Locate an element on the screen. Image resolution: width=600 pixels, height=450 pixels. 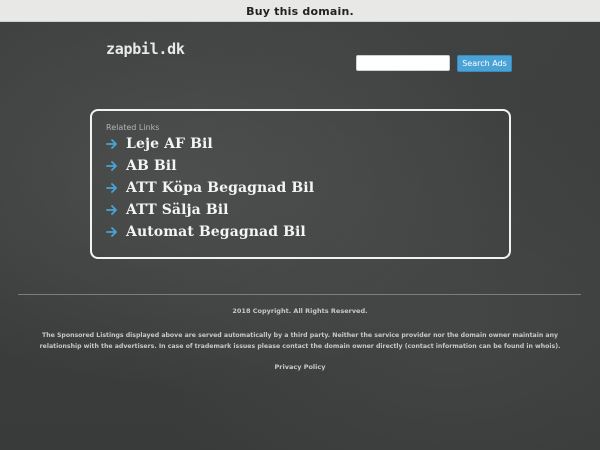
domain-title: zapbil.dk is located at coordinates (145, 49).